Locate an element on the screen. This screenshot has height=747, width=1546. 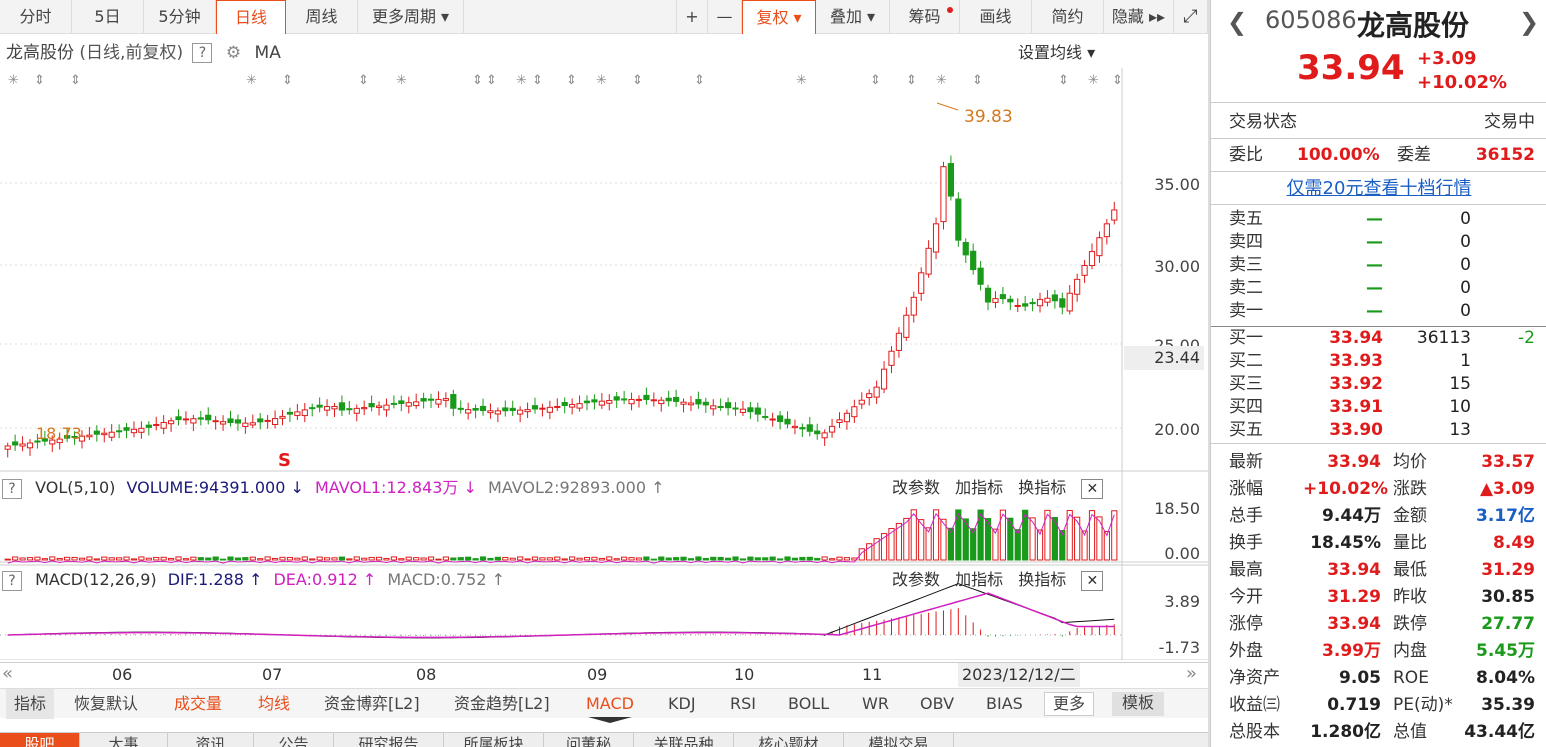
bias-button: BIAS is located at coordinates (1004, 704).